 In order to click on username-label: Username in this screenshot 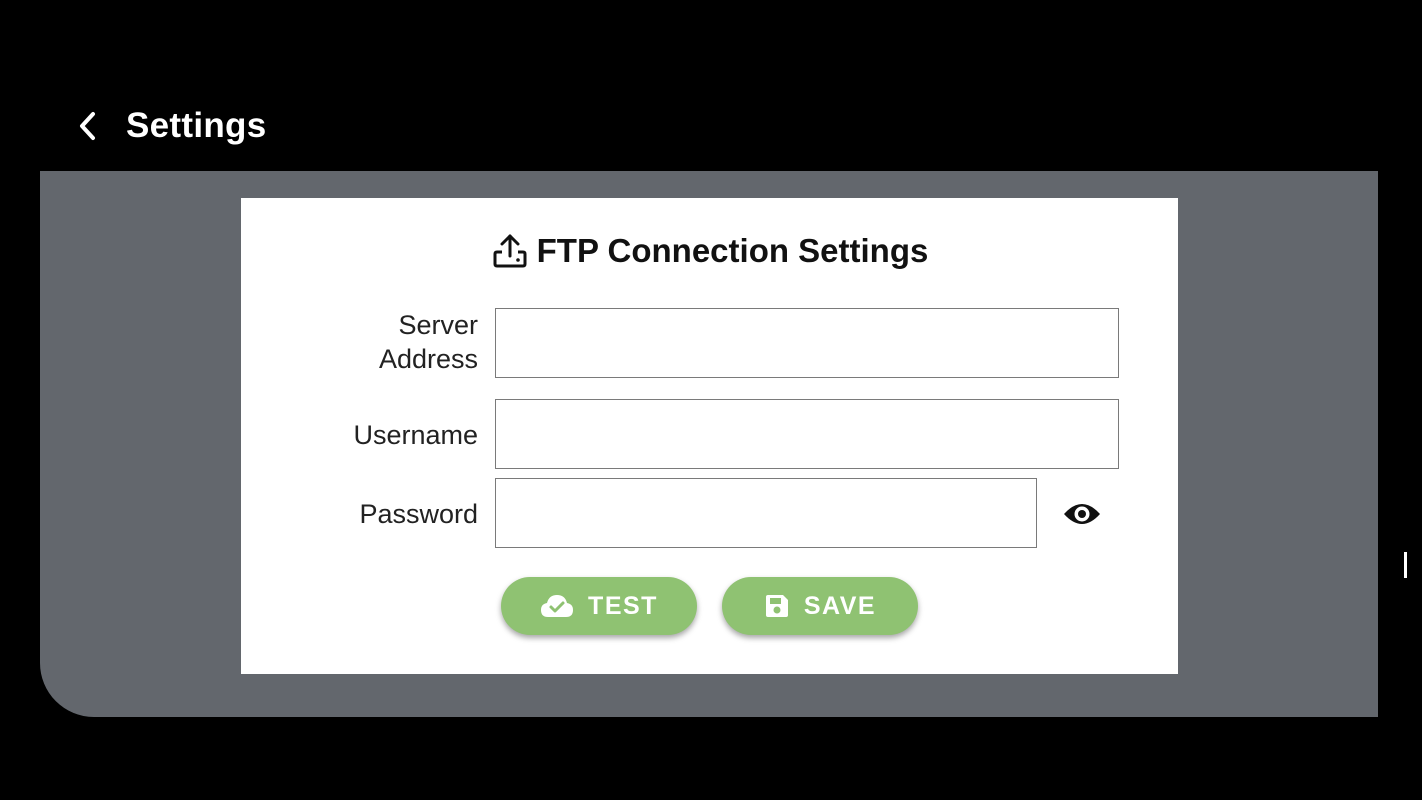, I will do `click(415, 435)`.